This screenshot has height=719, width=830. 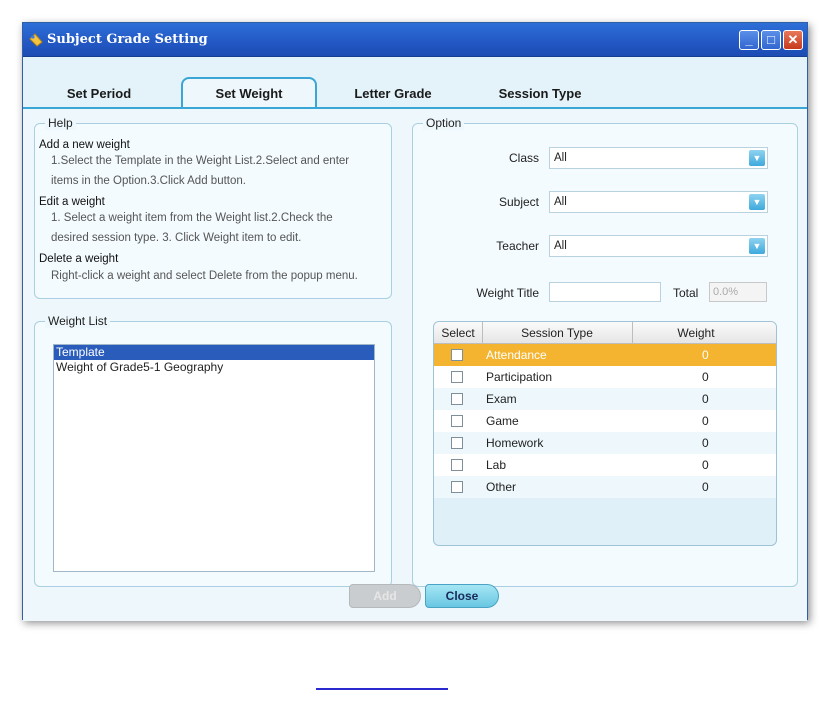 I want to click on total-field: 0.0%, so click(x=738, y=292).